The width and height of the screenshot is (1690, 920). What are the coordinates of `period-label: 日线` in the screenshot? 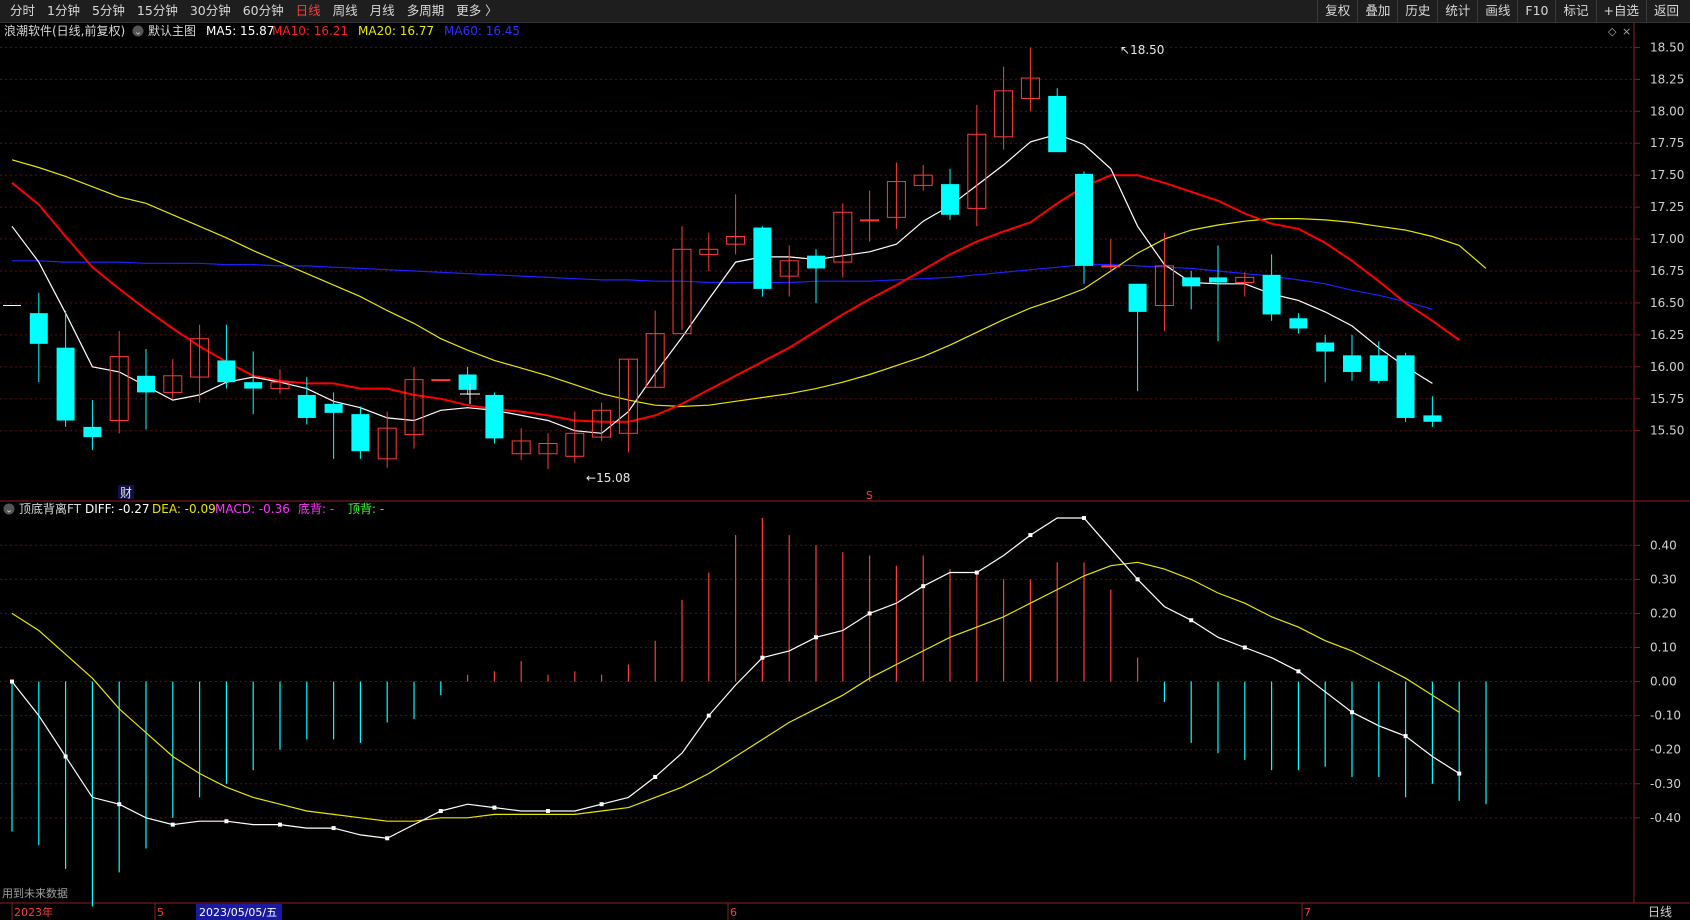 It's located at (1660, 912).